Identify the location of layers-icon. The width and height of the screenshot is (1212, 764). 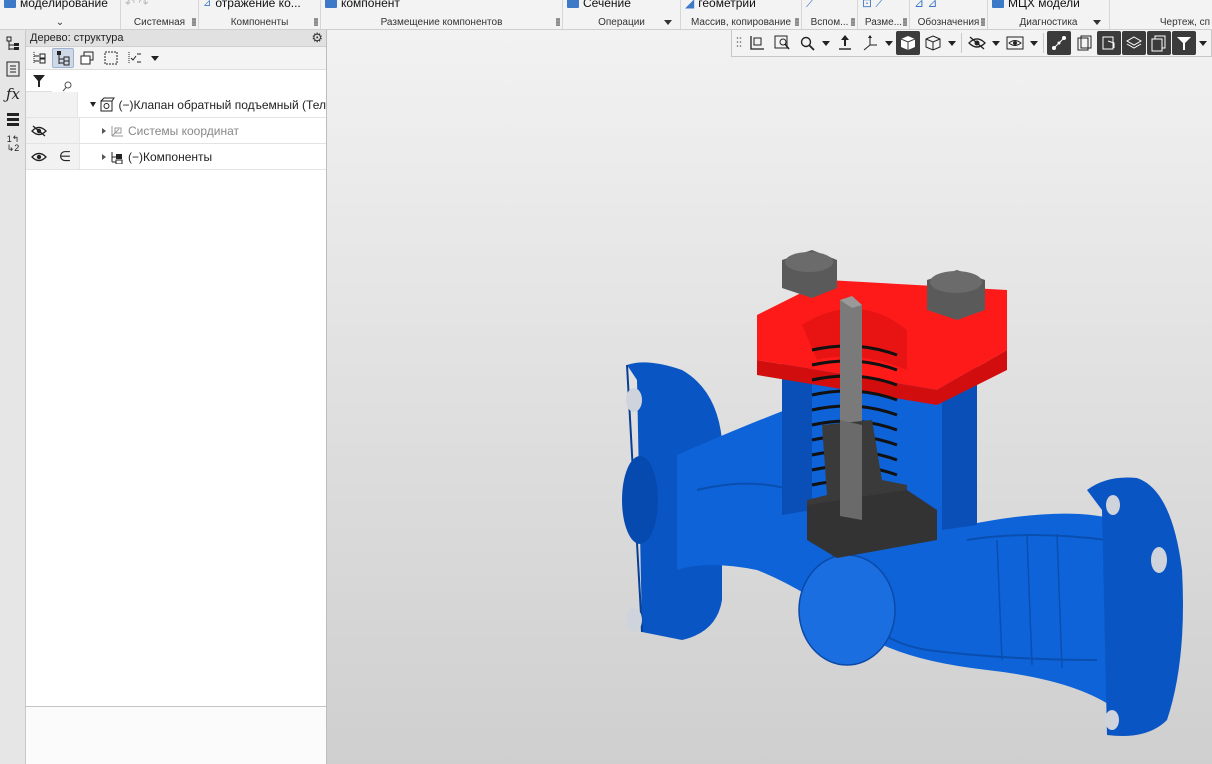
(13, 119).